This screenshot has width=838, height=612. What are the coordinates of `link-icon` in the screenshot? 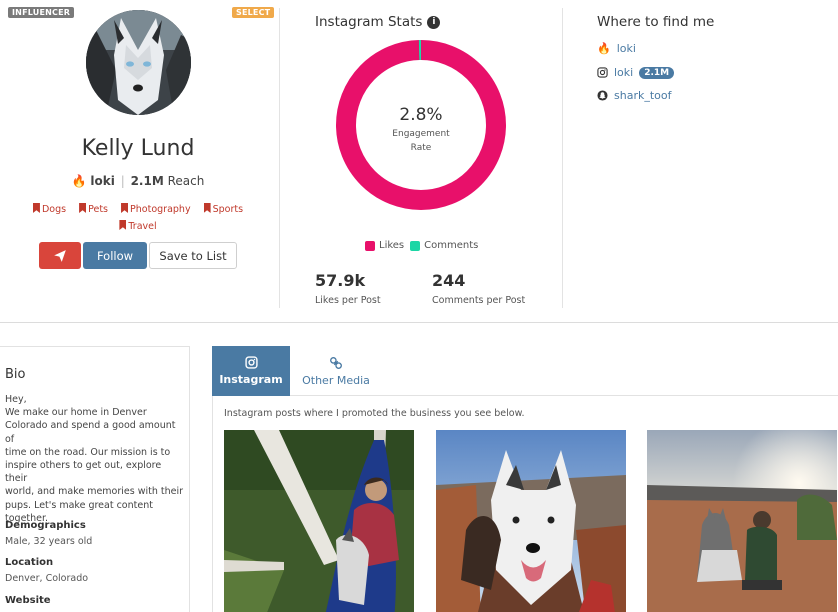 It's located at (336, 362).